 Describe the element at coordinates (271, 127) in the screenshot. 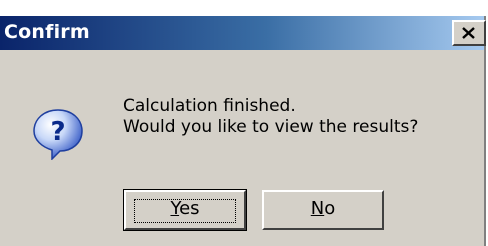

I see `message-line-2: Would you like to view the results?` at that location.